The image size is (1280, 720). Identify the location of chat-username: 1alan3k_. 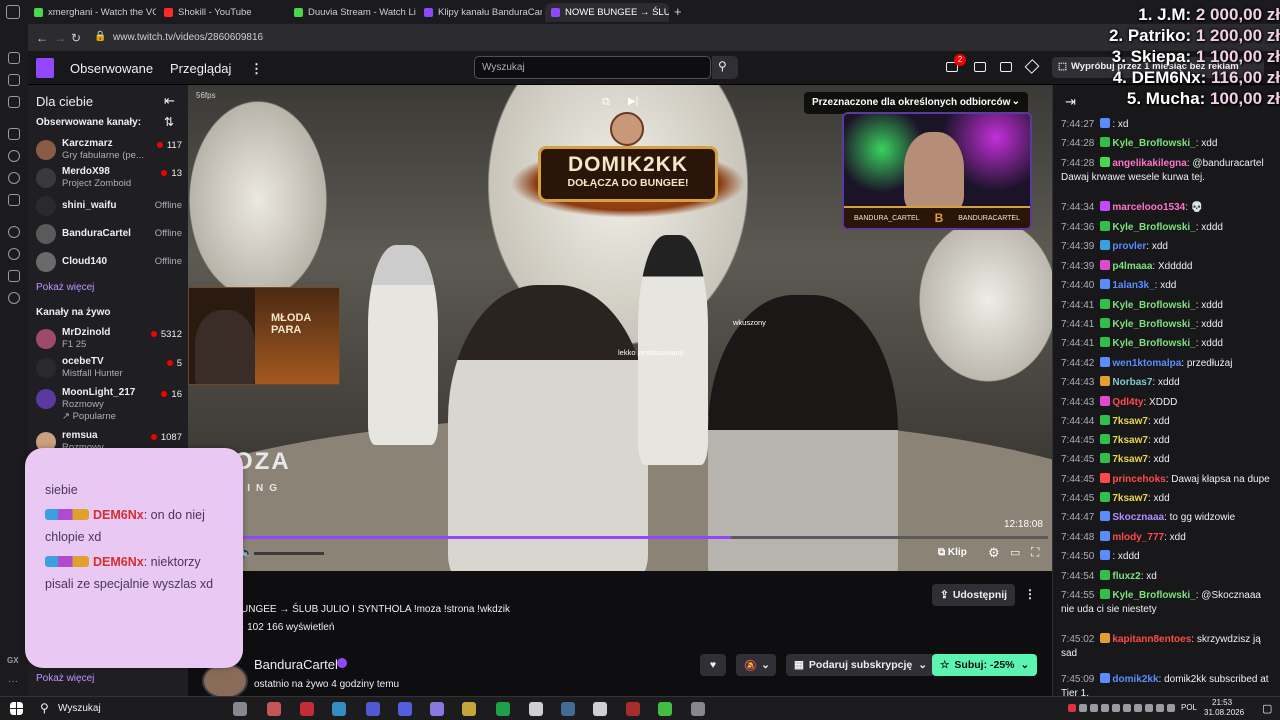
(1133, 285).